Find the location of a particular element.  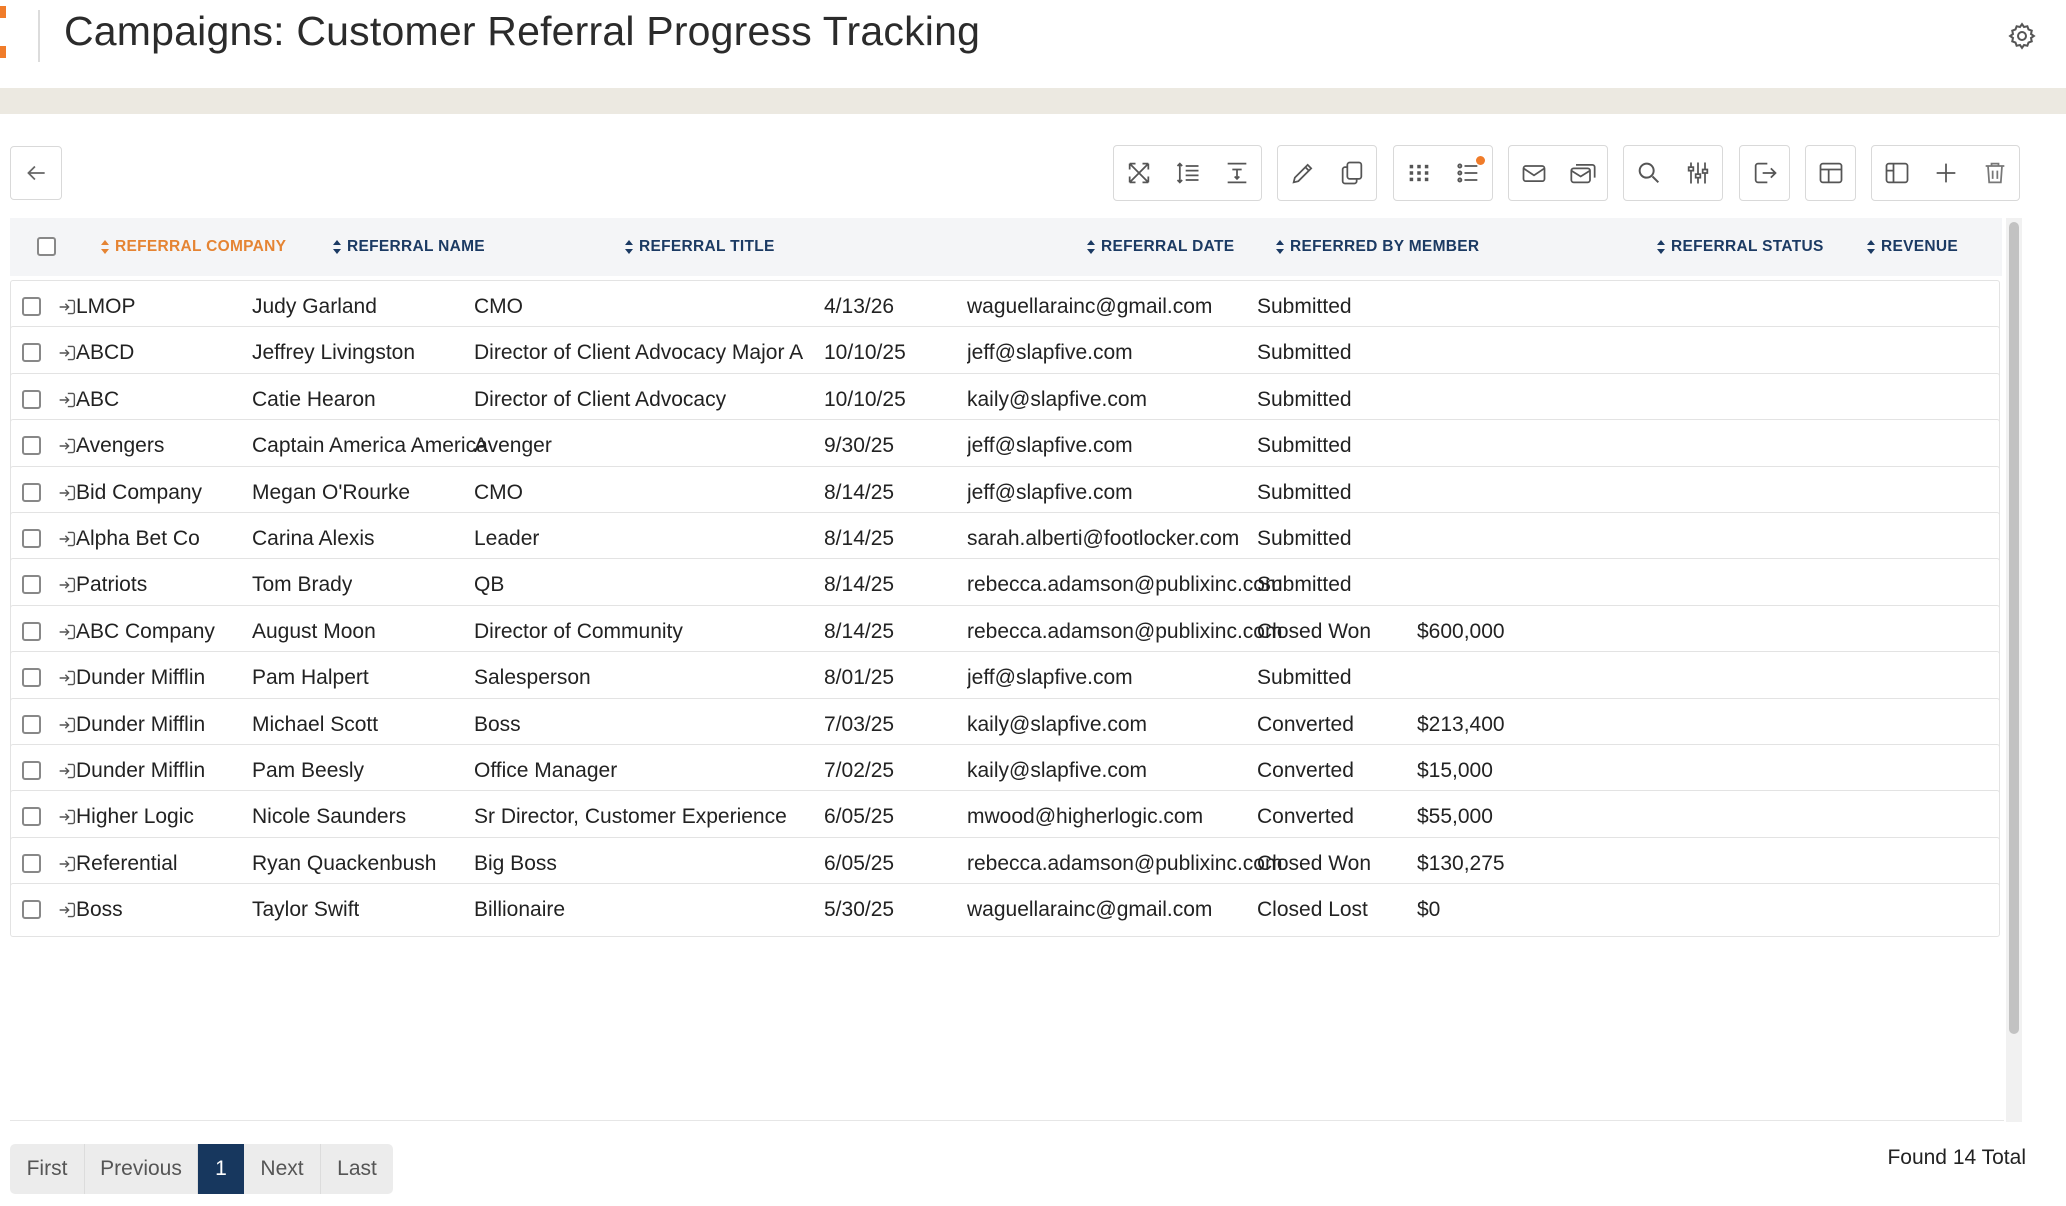

previous-page-button: Previous is located at coordinates (141, 1169).